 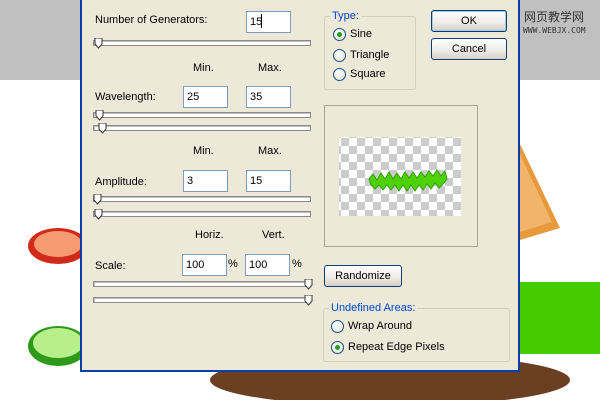 I want to click on scale-horiz-input: 100, so click(x=204, y=265).